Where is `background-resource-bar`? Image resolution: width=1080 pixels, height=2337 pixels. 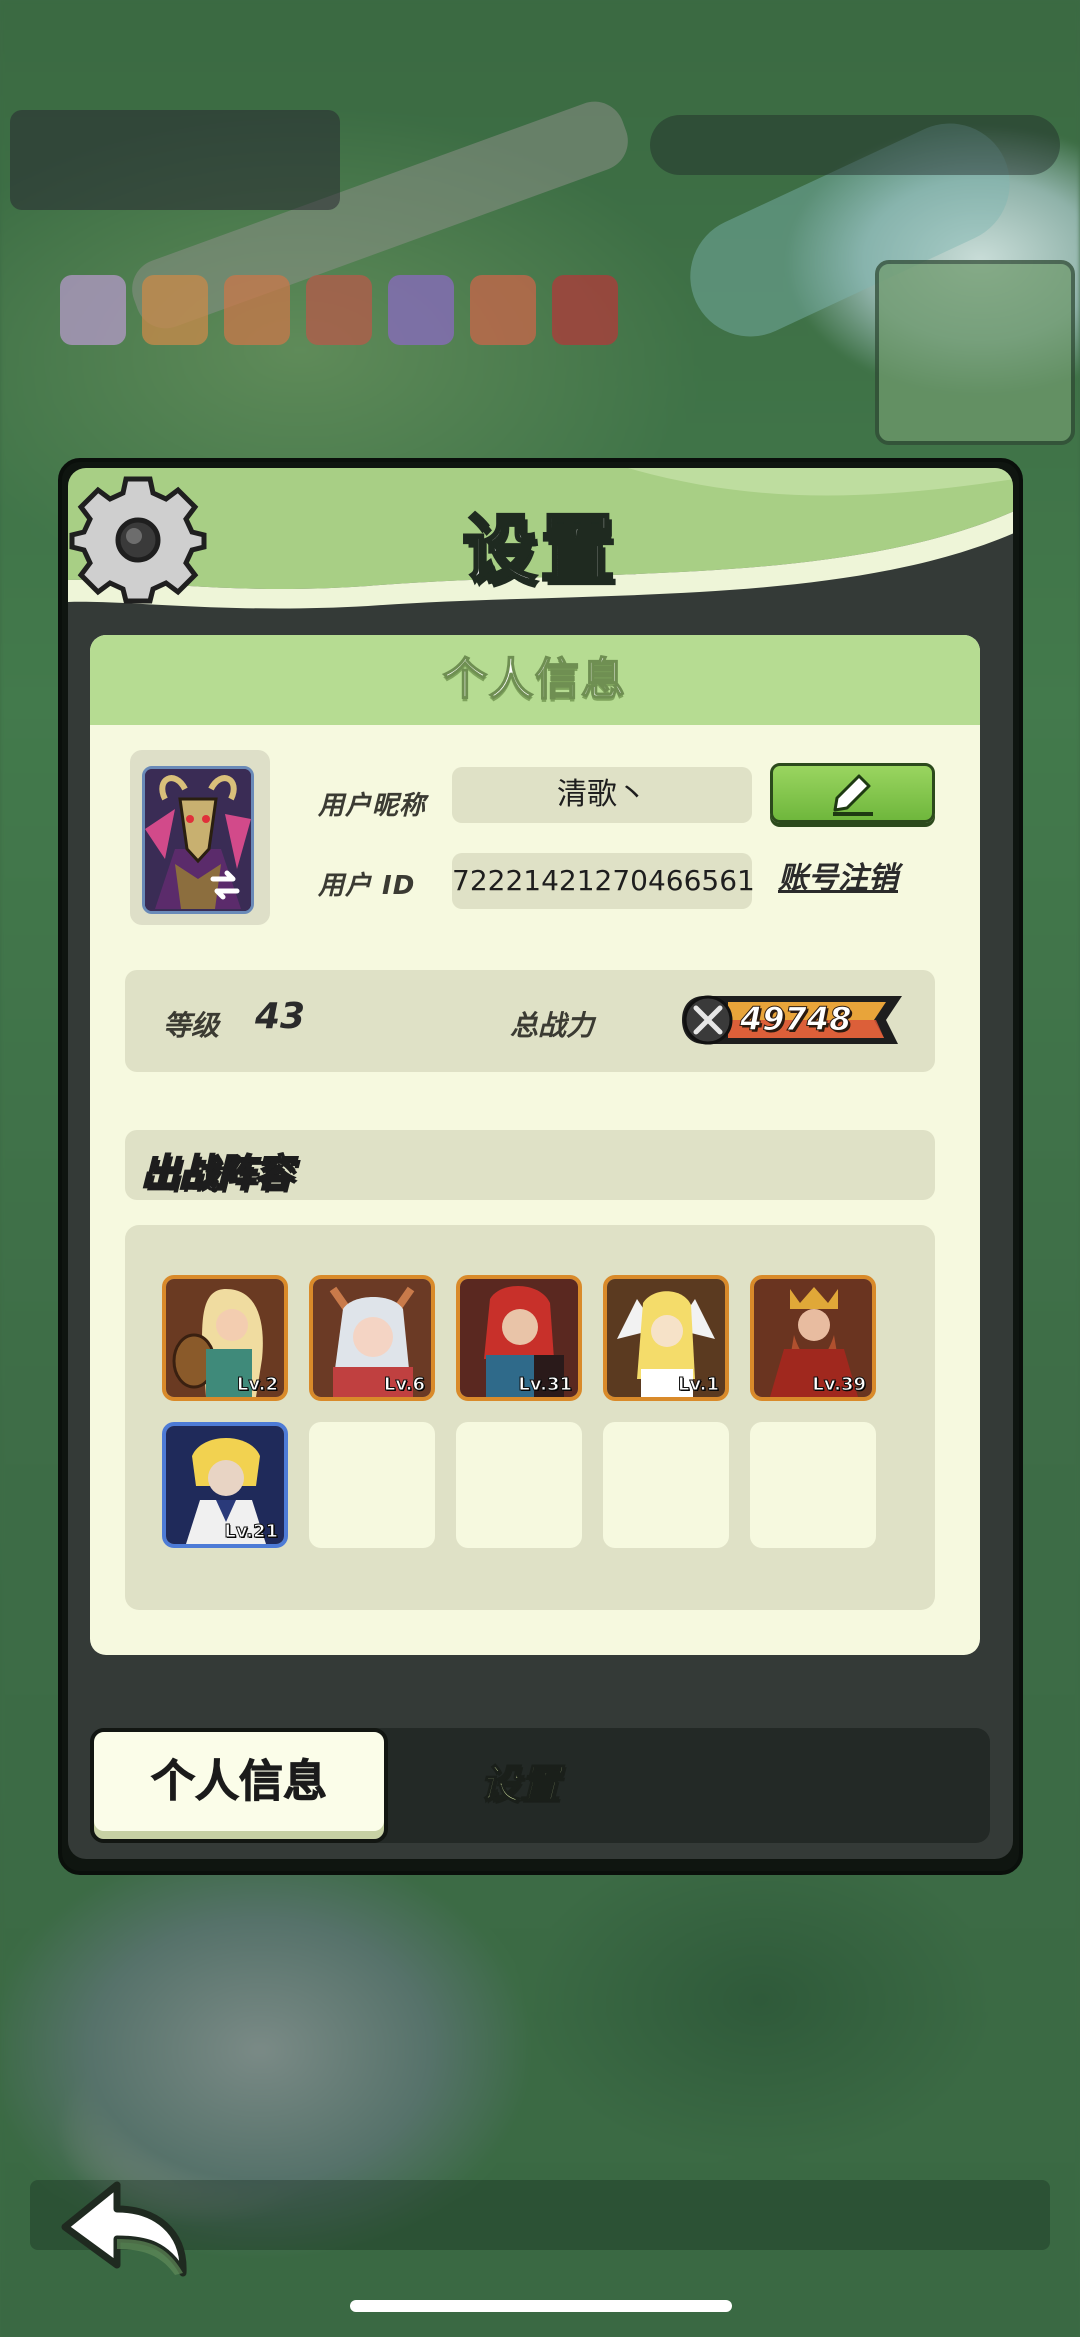
background-resource-bar is located at coordinates (855, 145).